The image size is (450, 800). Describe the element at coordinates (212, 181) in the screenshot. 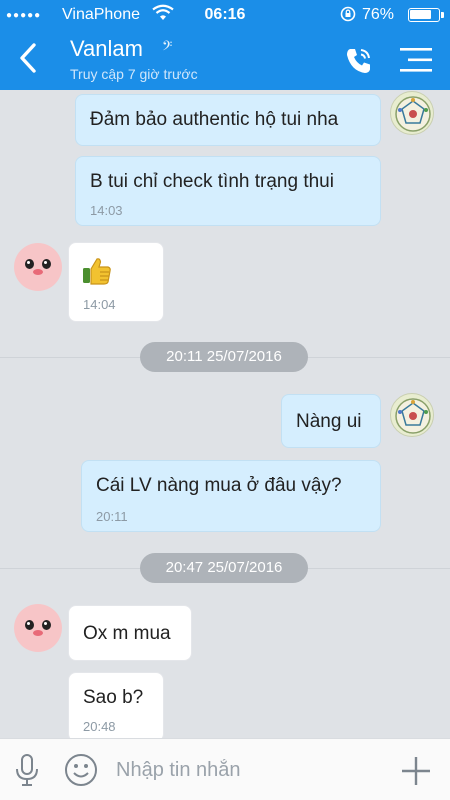

I see `message-text: B tui chỉ check tình trạng thui` at that location.